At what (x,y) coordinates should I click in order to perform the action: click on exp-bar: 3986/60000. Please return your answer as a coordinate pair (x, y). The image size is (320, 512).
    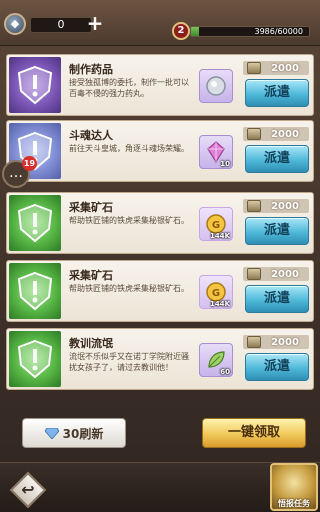
    Looking at the image, I should click on (250, 31).